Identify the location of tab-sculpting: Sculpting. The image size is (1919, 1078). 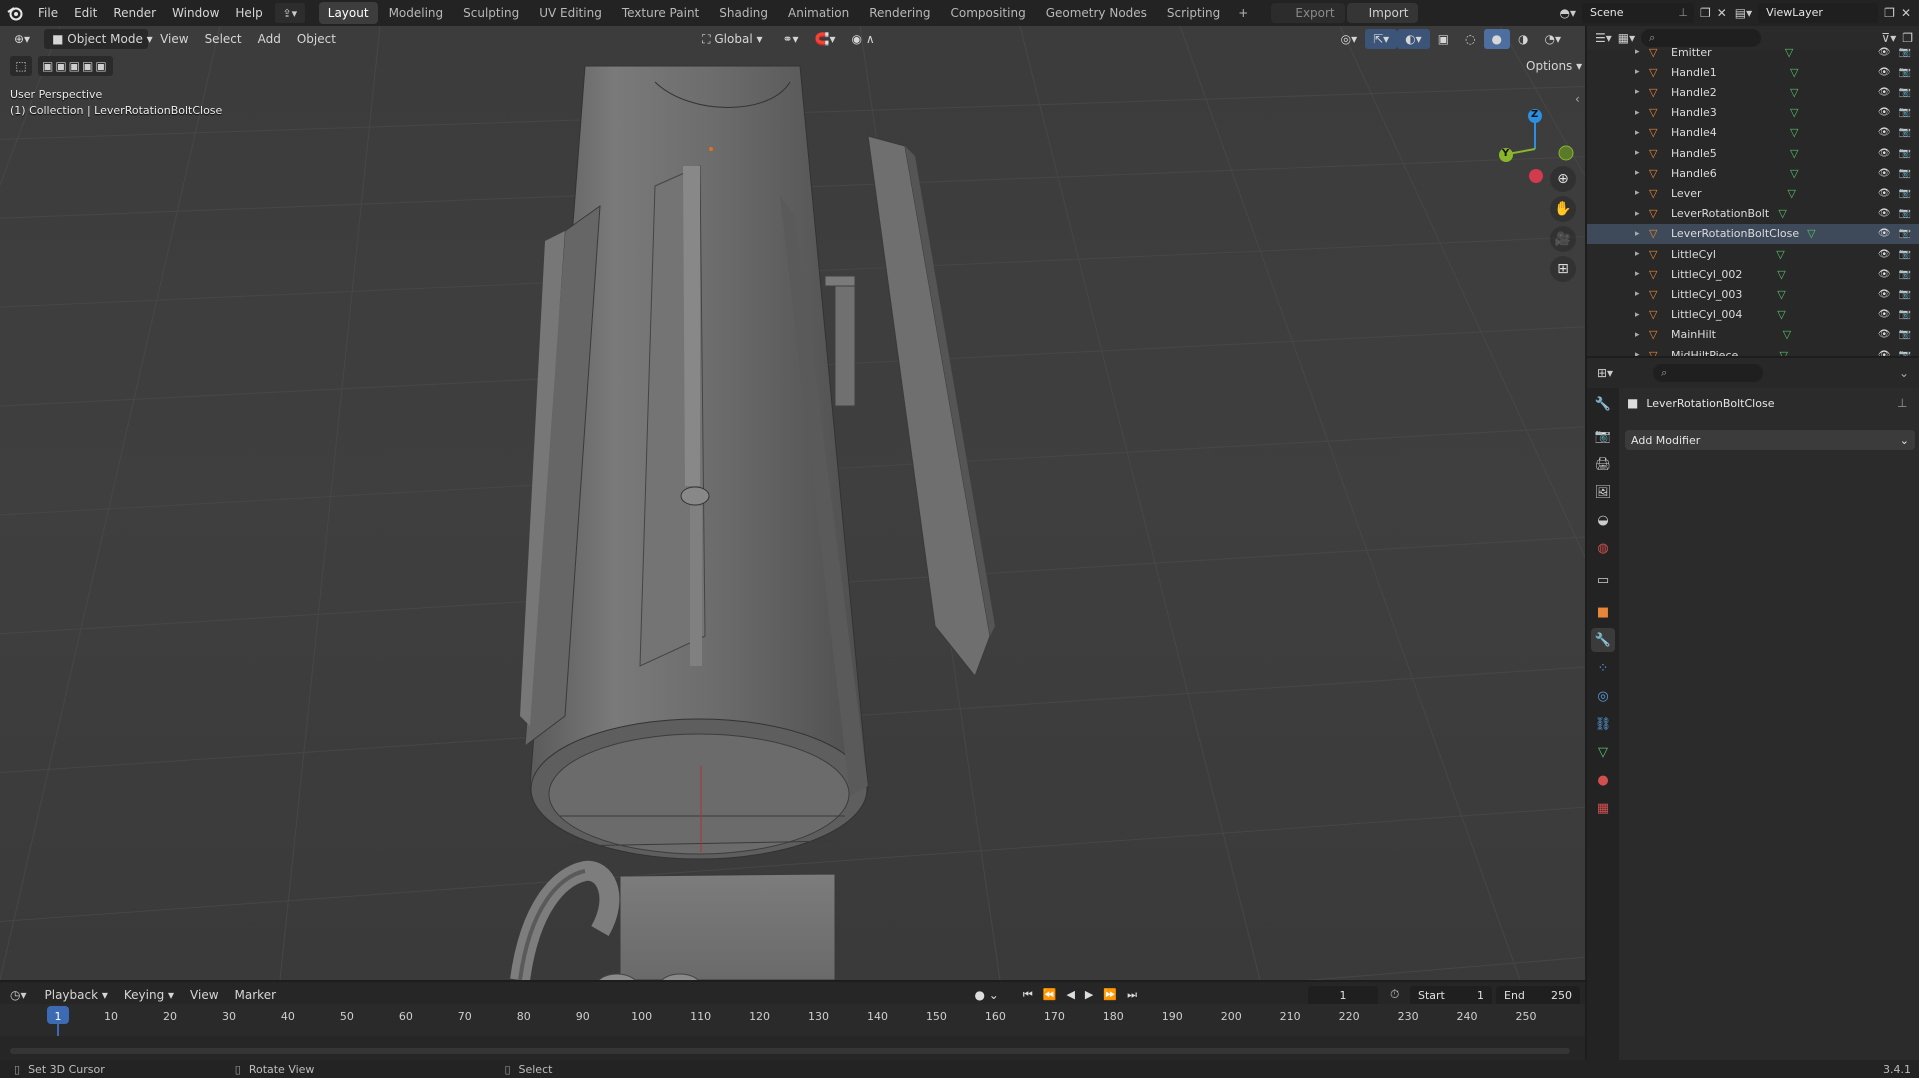
(491, 13).